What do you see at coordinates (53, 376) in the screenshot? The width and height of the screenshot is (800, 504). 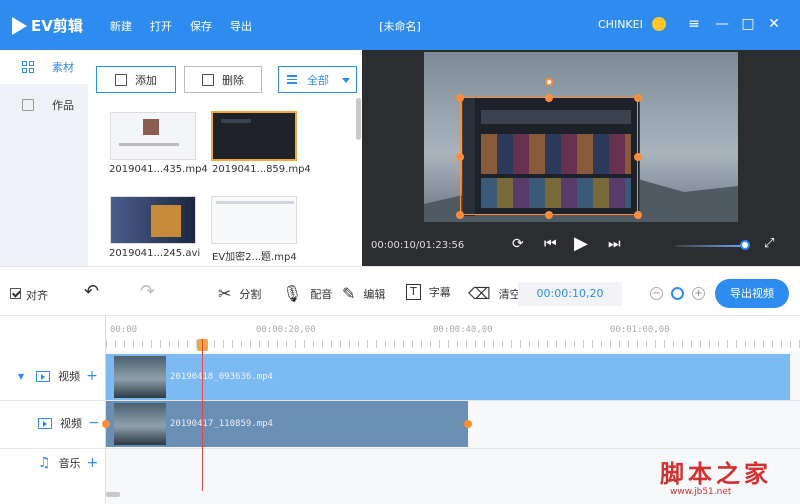 I see `track-video-1: ▼ 视频 +` at bounding box center [53, 376].